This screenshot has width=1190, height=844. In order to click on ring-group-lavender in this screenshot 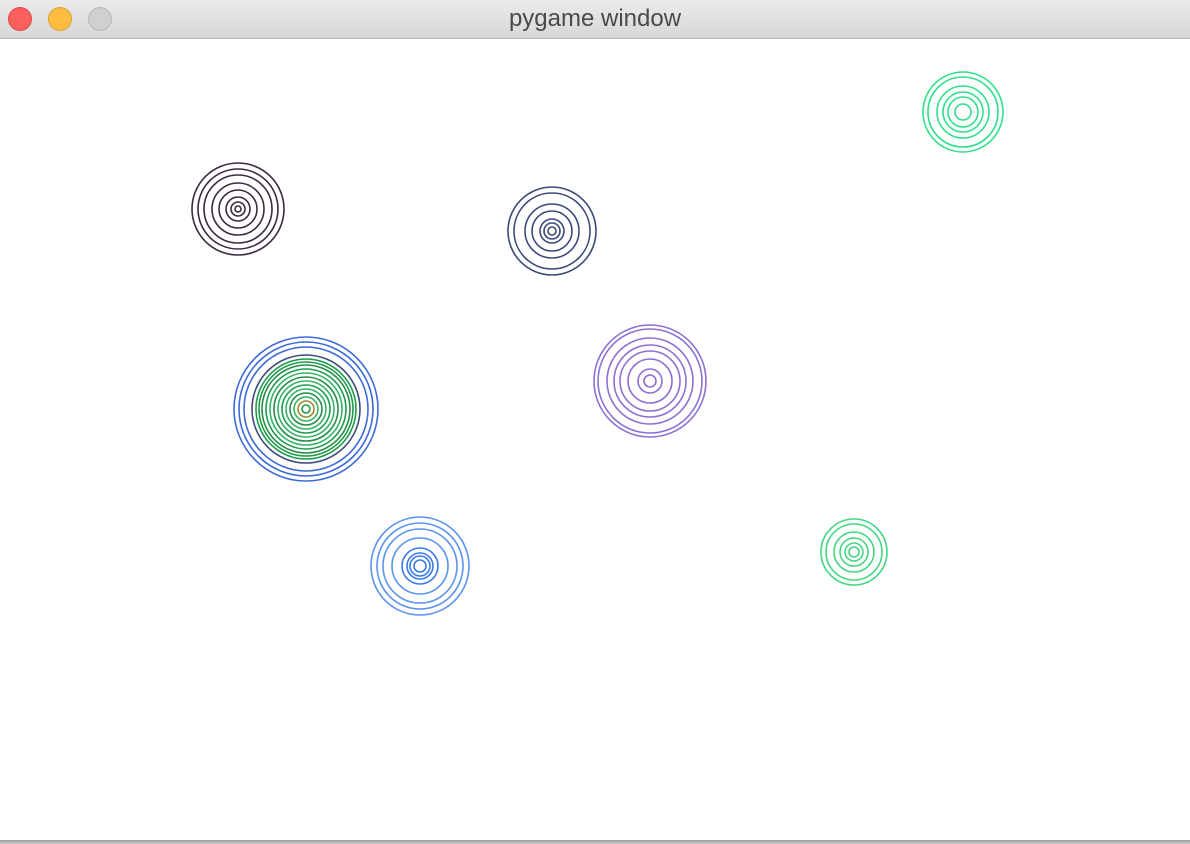, I will do `click(650, 381)`.